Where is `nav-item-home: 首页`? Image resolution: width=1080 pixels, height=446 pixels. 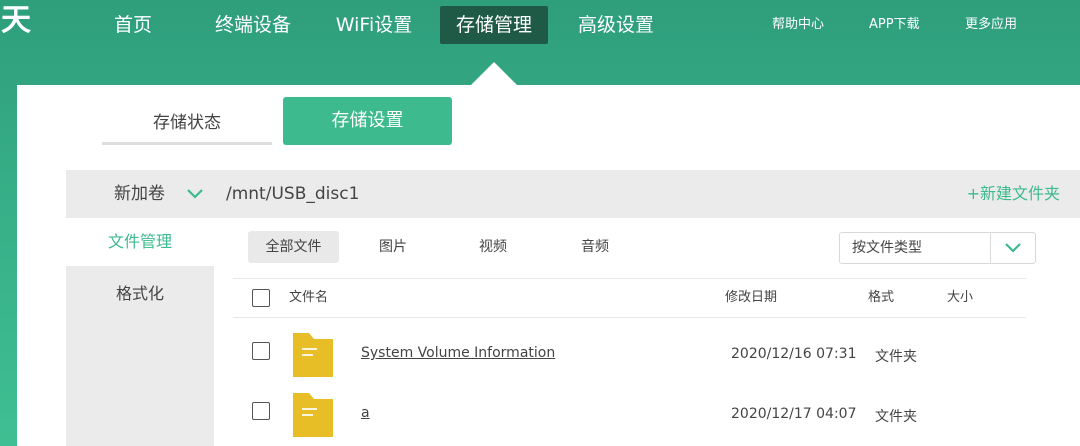
nav-item-home: 首页 is located at coordinates (133, 25).